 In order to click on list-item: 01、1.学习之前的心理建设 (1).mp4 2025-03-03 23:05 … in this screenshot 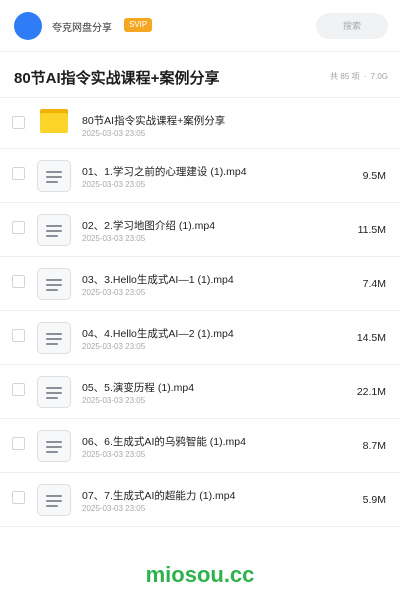, I will do `click(200, 176)`.